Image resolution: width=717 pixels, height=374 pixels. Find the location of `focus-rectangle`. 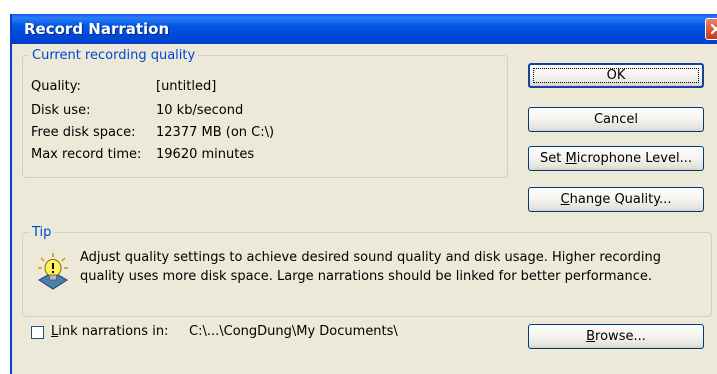

focus-rectangle is located at coordinates (616, 75).